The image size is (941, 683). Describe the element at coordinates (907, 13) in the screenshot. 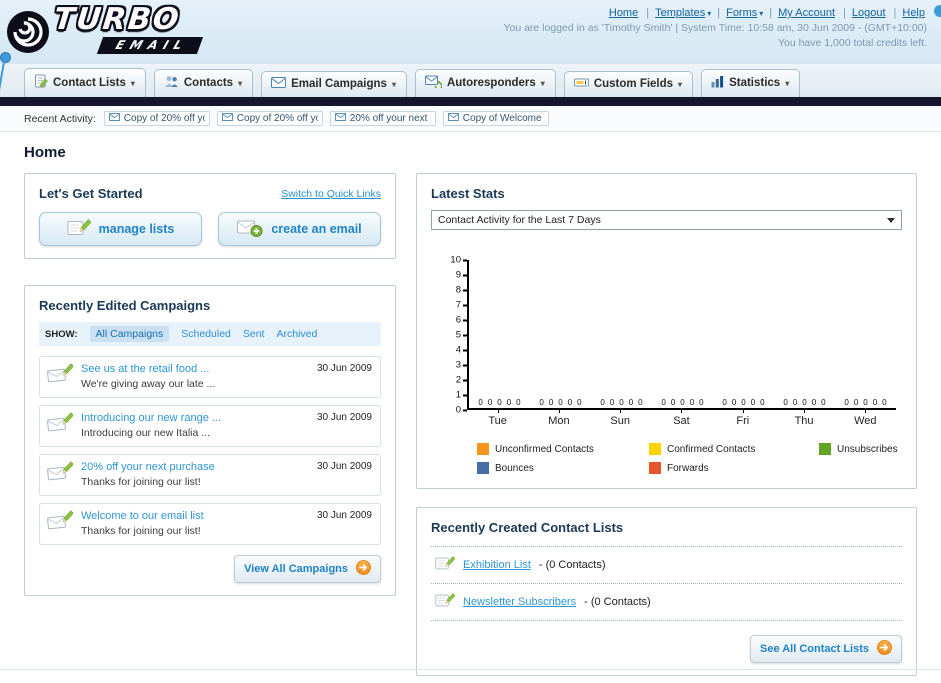

I see `top-nav-link: Help` at that location.